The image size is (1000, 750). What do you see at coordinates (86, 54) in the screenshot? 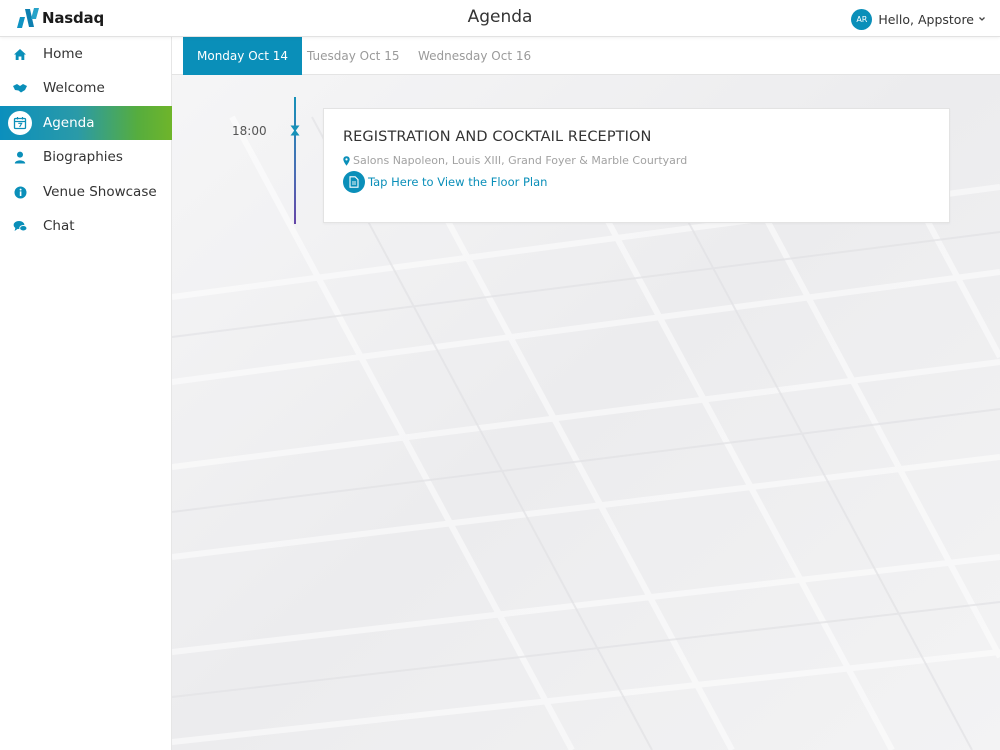
I see `sidebar-item-home: Home` at bounding box center [86, 54].